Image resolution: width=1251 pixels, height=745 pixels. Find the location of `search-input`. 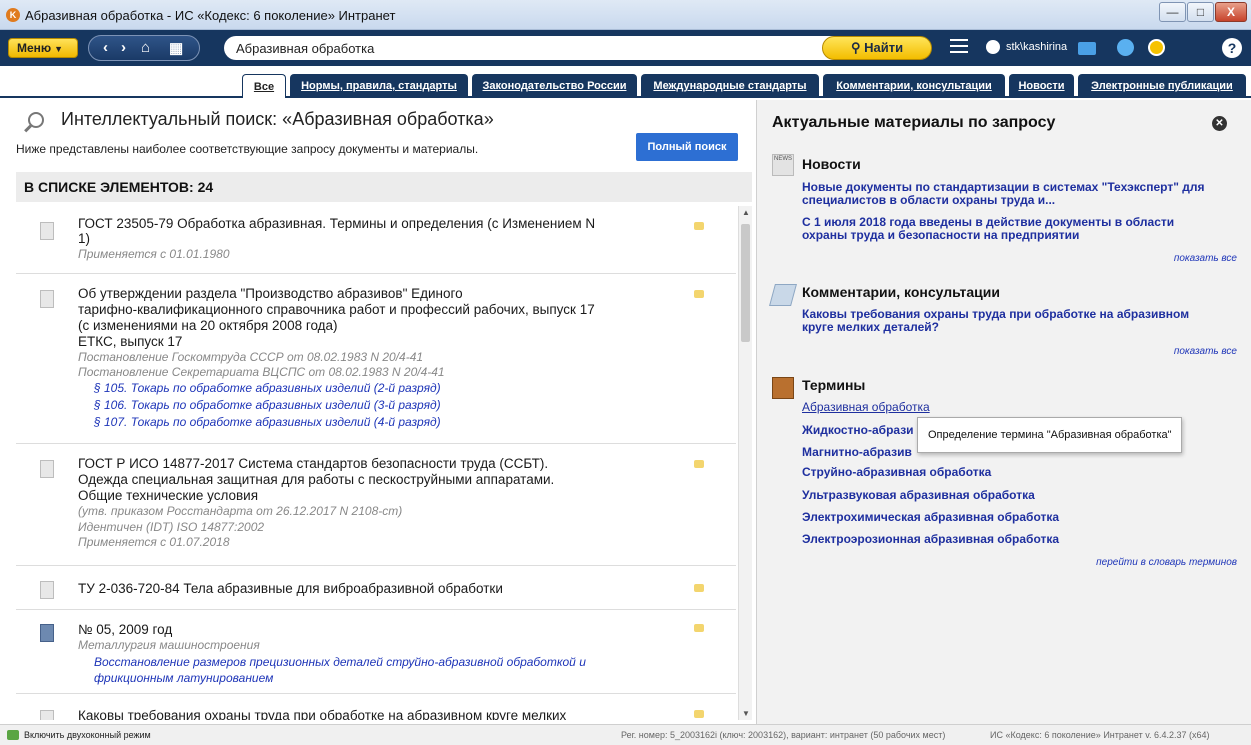

search-input is located at coordinates (534, 48).